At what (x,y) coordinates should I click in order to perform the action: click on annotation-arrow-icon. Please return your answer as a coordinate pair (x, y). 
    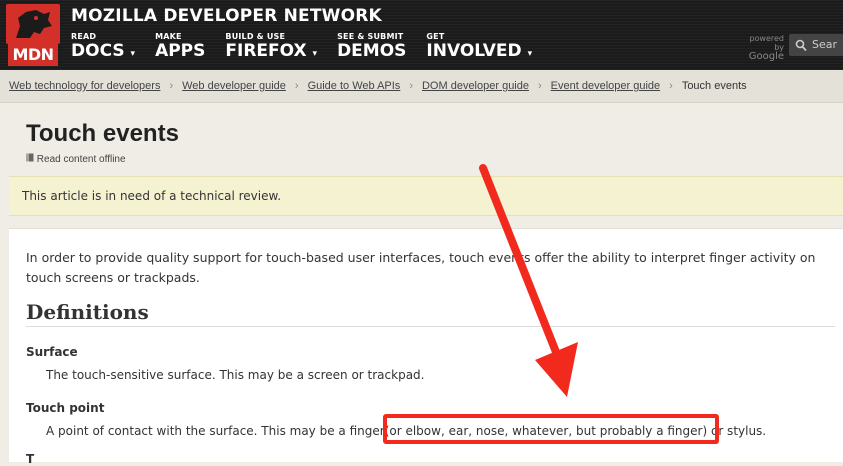
    Looking at the image, I should click on (528, 280).